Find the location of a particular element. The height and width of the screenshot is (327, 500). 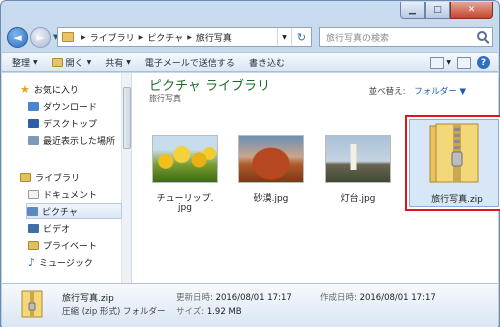

desert-thumbnail is located at coordinates (271, 159).